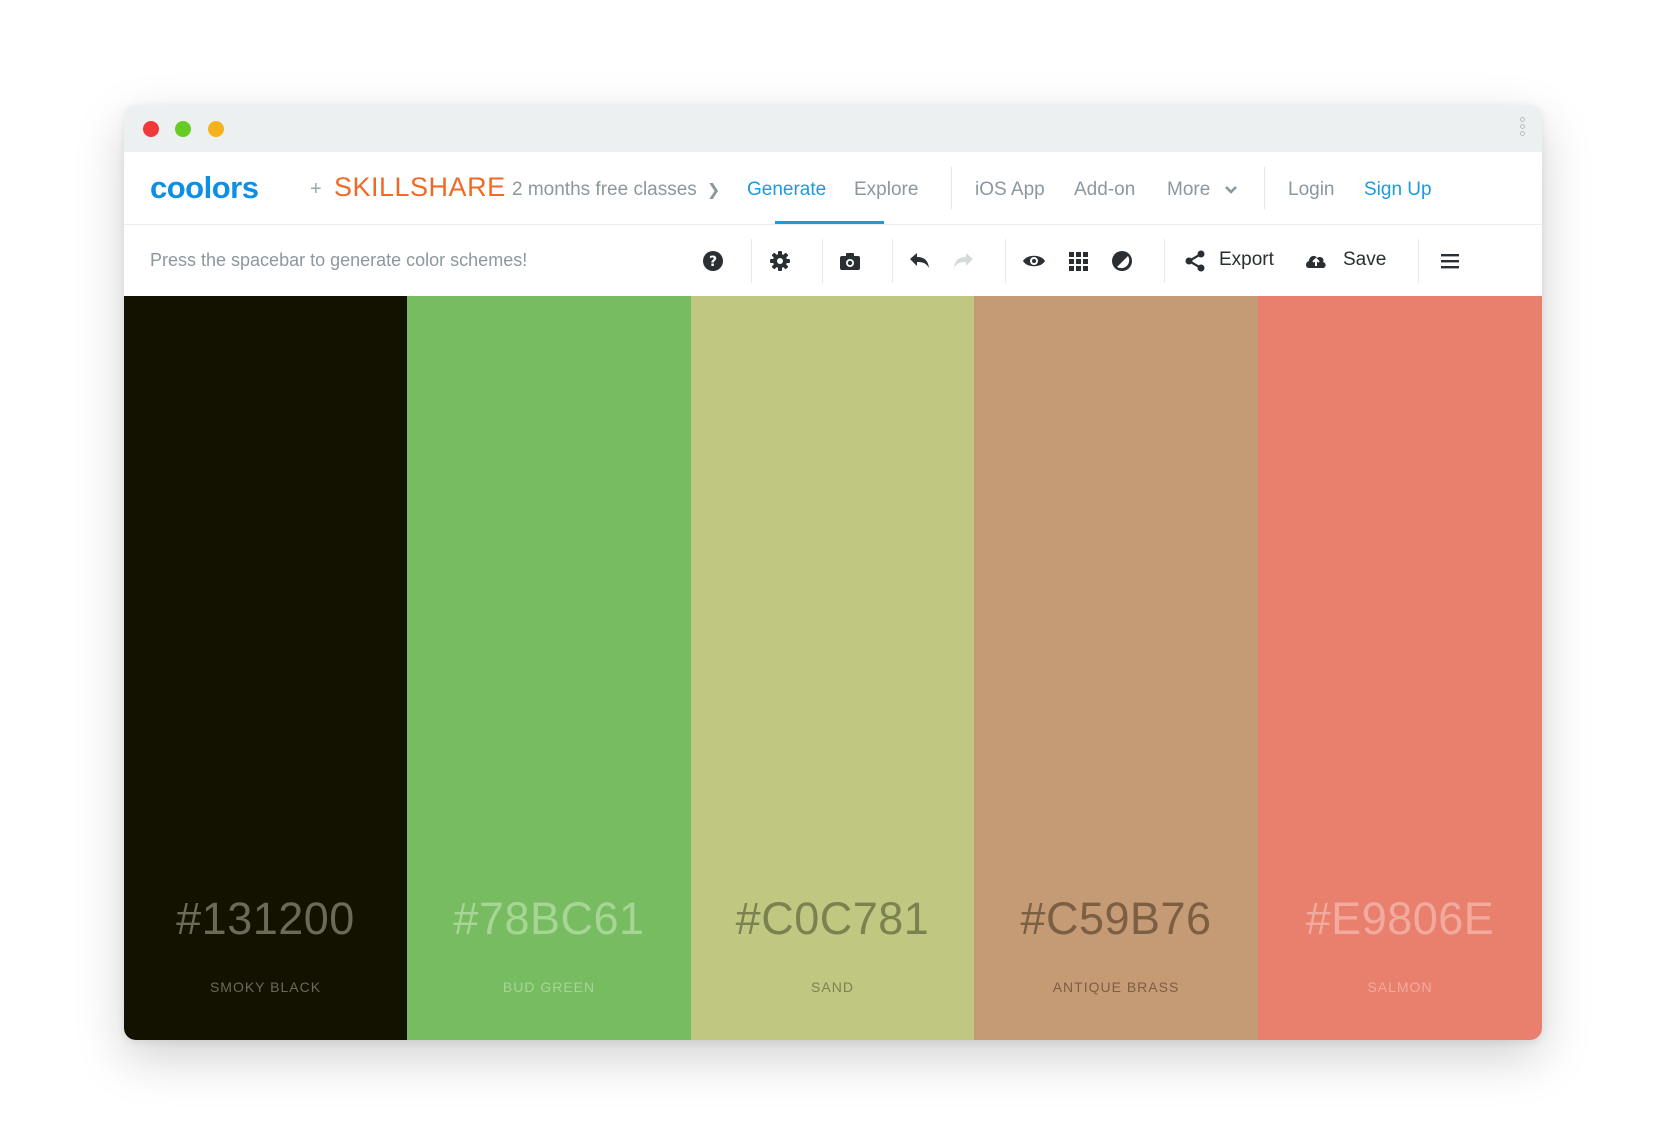  I want to click on swatch-hex-code: #131200, so click(265, 919).